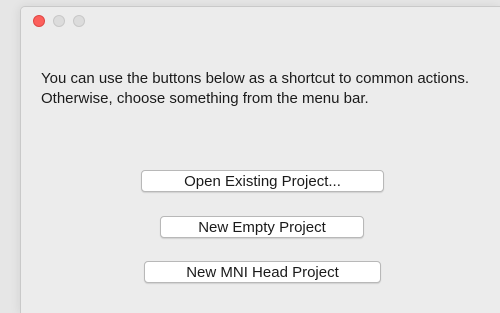  Describe the element at coordinates (260, 18) in the screenshot. I see `window-titlebar` at that location.